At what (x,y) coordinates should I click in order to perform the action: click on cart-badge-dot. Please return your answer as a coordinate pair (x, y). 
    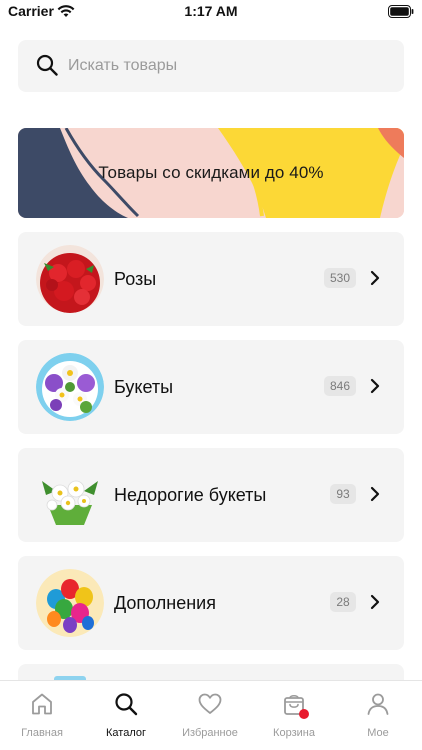
    Looking at the image, I should click on (304, 714).